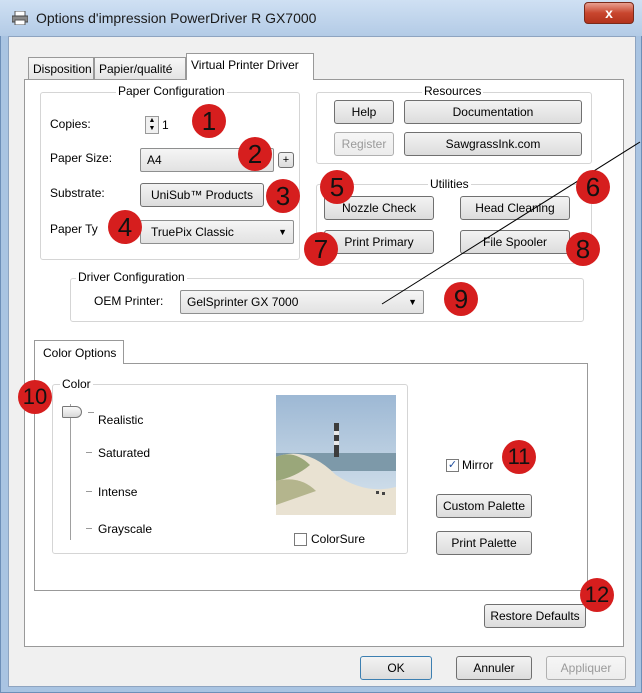  I want to click on tab-disposition: Disposition, so click(61, 68).